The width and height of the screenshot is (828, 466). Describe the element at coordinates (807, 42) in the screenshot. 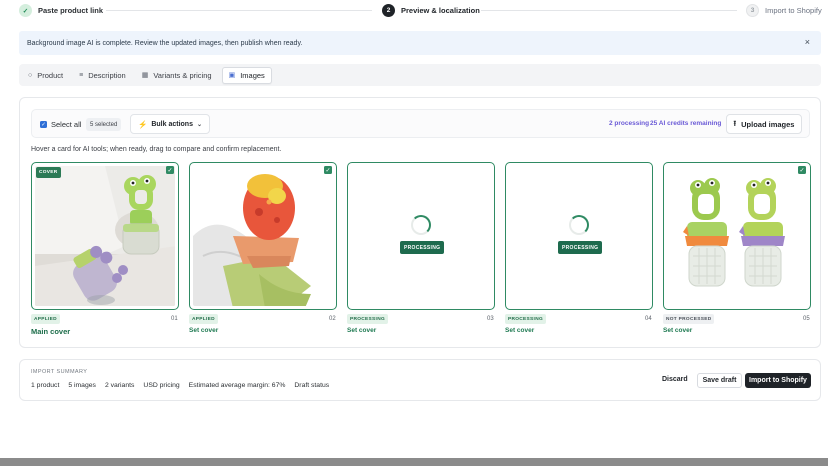

I see `close-icon: ×` at that location.